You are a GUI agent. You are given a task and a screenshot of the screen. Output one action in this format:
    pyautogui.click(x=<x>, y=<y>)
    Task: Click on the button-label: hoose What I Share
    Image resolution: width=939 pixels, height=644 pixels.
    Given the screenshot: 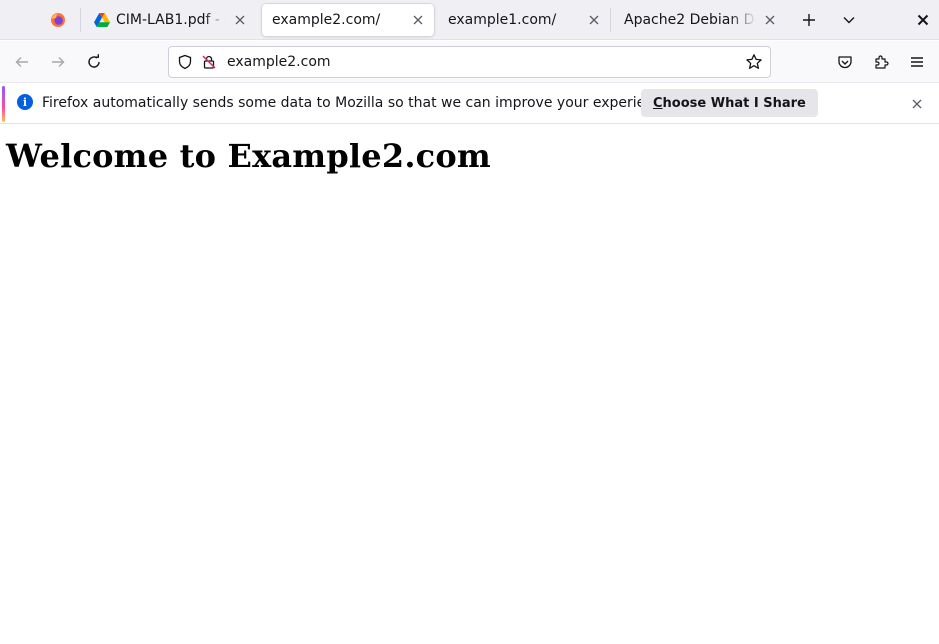 What is the action you would take?
    pyautogui.click(x=734, y=103)
    